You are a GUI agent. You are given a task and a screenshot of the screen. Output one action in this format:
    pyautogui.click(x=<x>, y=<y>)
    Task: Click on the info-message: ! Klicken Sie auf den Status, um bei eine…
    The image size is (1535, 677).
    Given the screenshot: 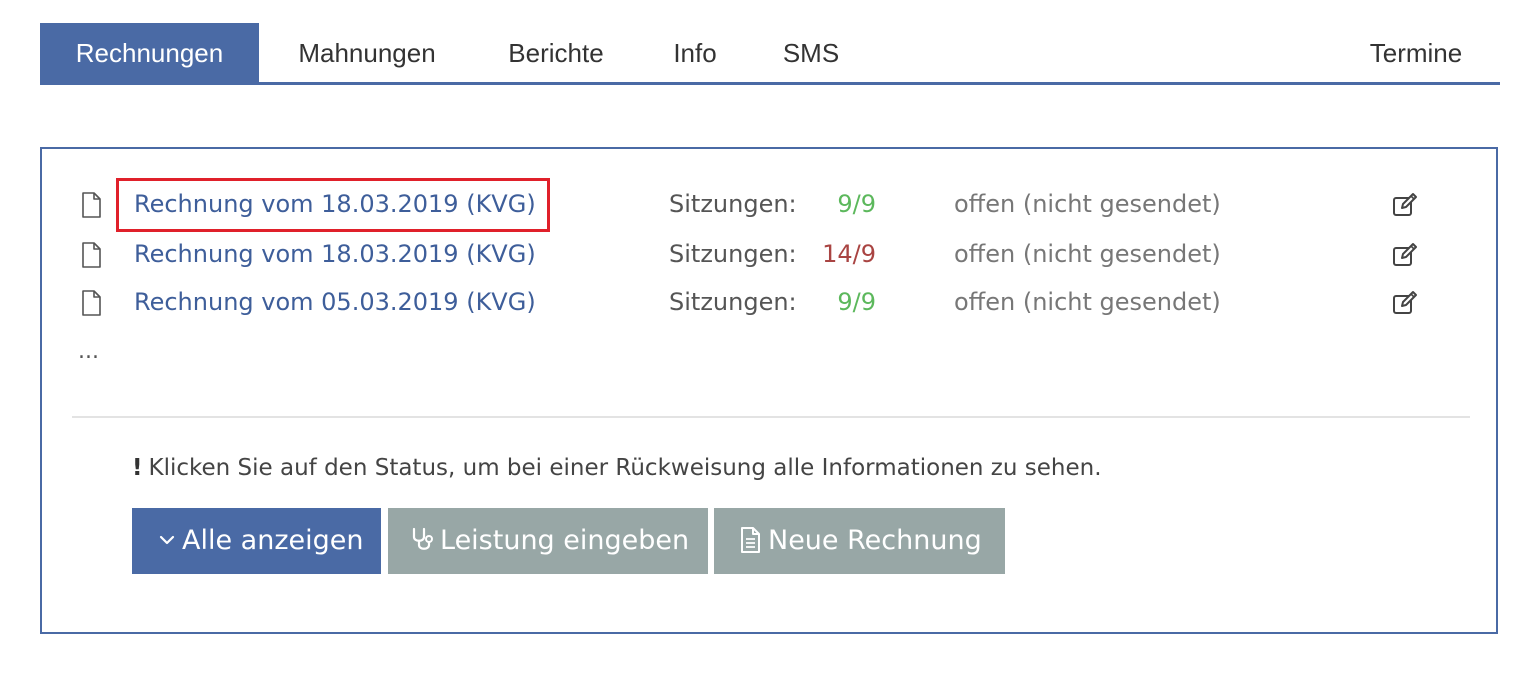 What is the action you would take?
    pyautogui.click(x=617, y=468)
    